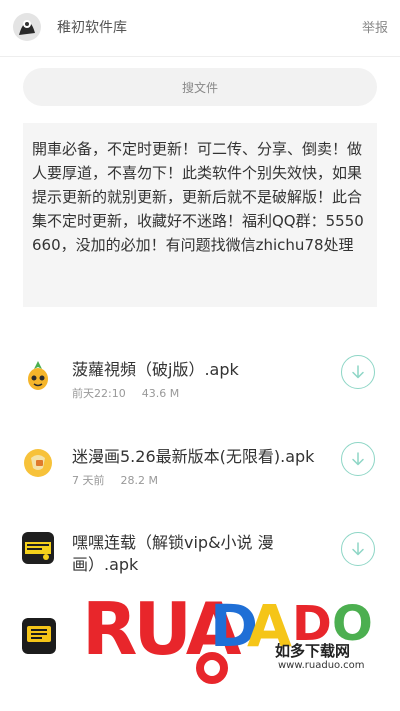 Image resolution: width=400 pixels, height=711 pixels. I want to click on comic-icon, so click(38, 548).